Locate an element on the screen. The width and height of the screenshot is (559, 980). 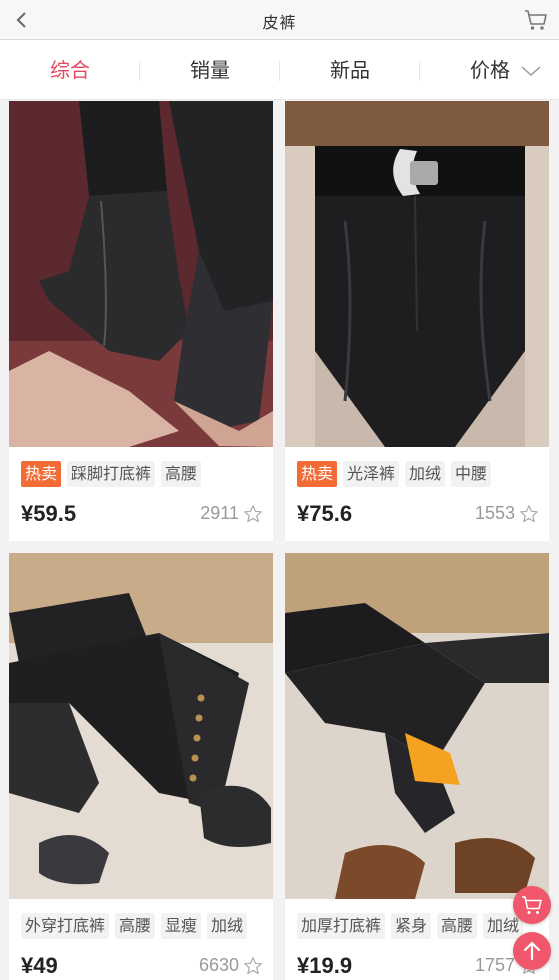
product-tag: 踩脚打底裤 is located at coordinates (111, 474).